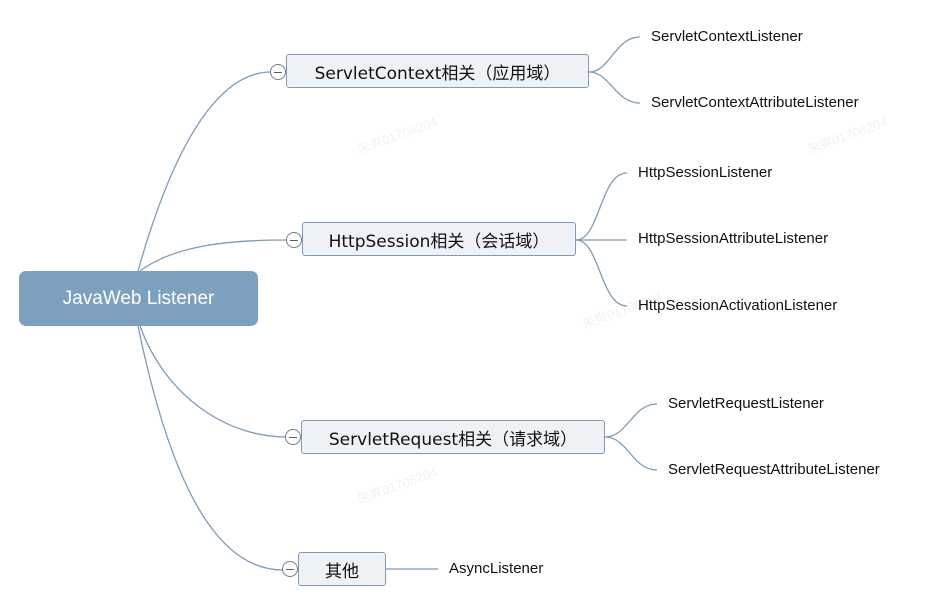 The height and width of the screenshot is (606, 928). What do you see at coordinates (439, 241) in the screenshot?
I see `branch-node-label: HttpSession相关（会话域）` at bounding box center [439, 241].